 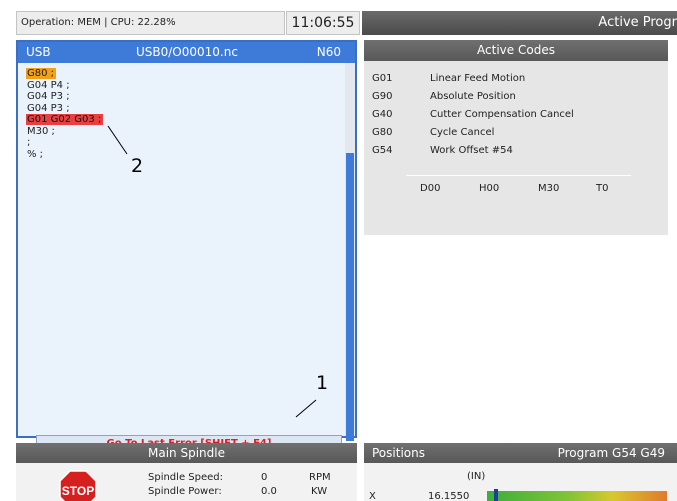 I want to click on axis-position-value: 16.1550, so click(x=449, y=496).